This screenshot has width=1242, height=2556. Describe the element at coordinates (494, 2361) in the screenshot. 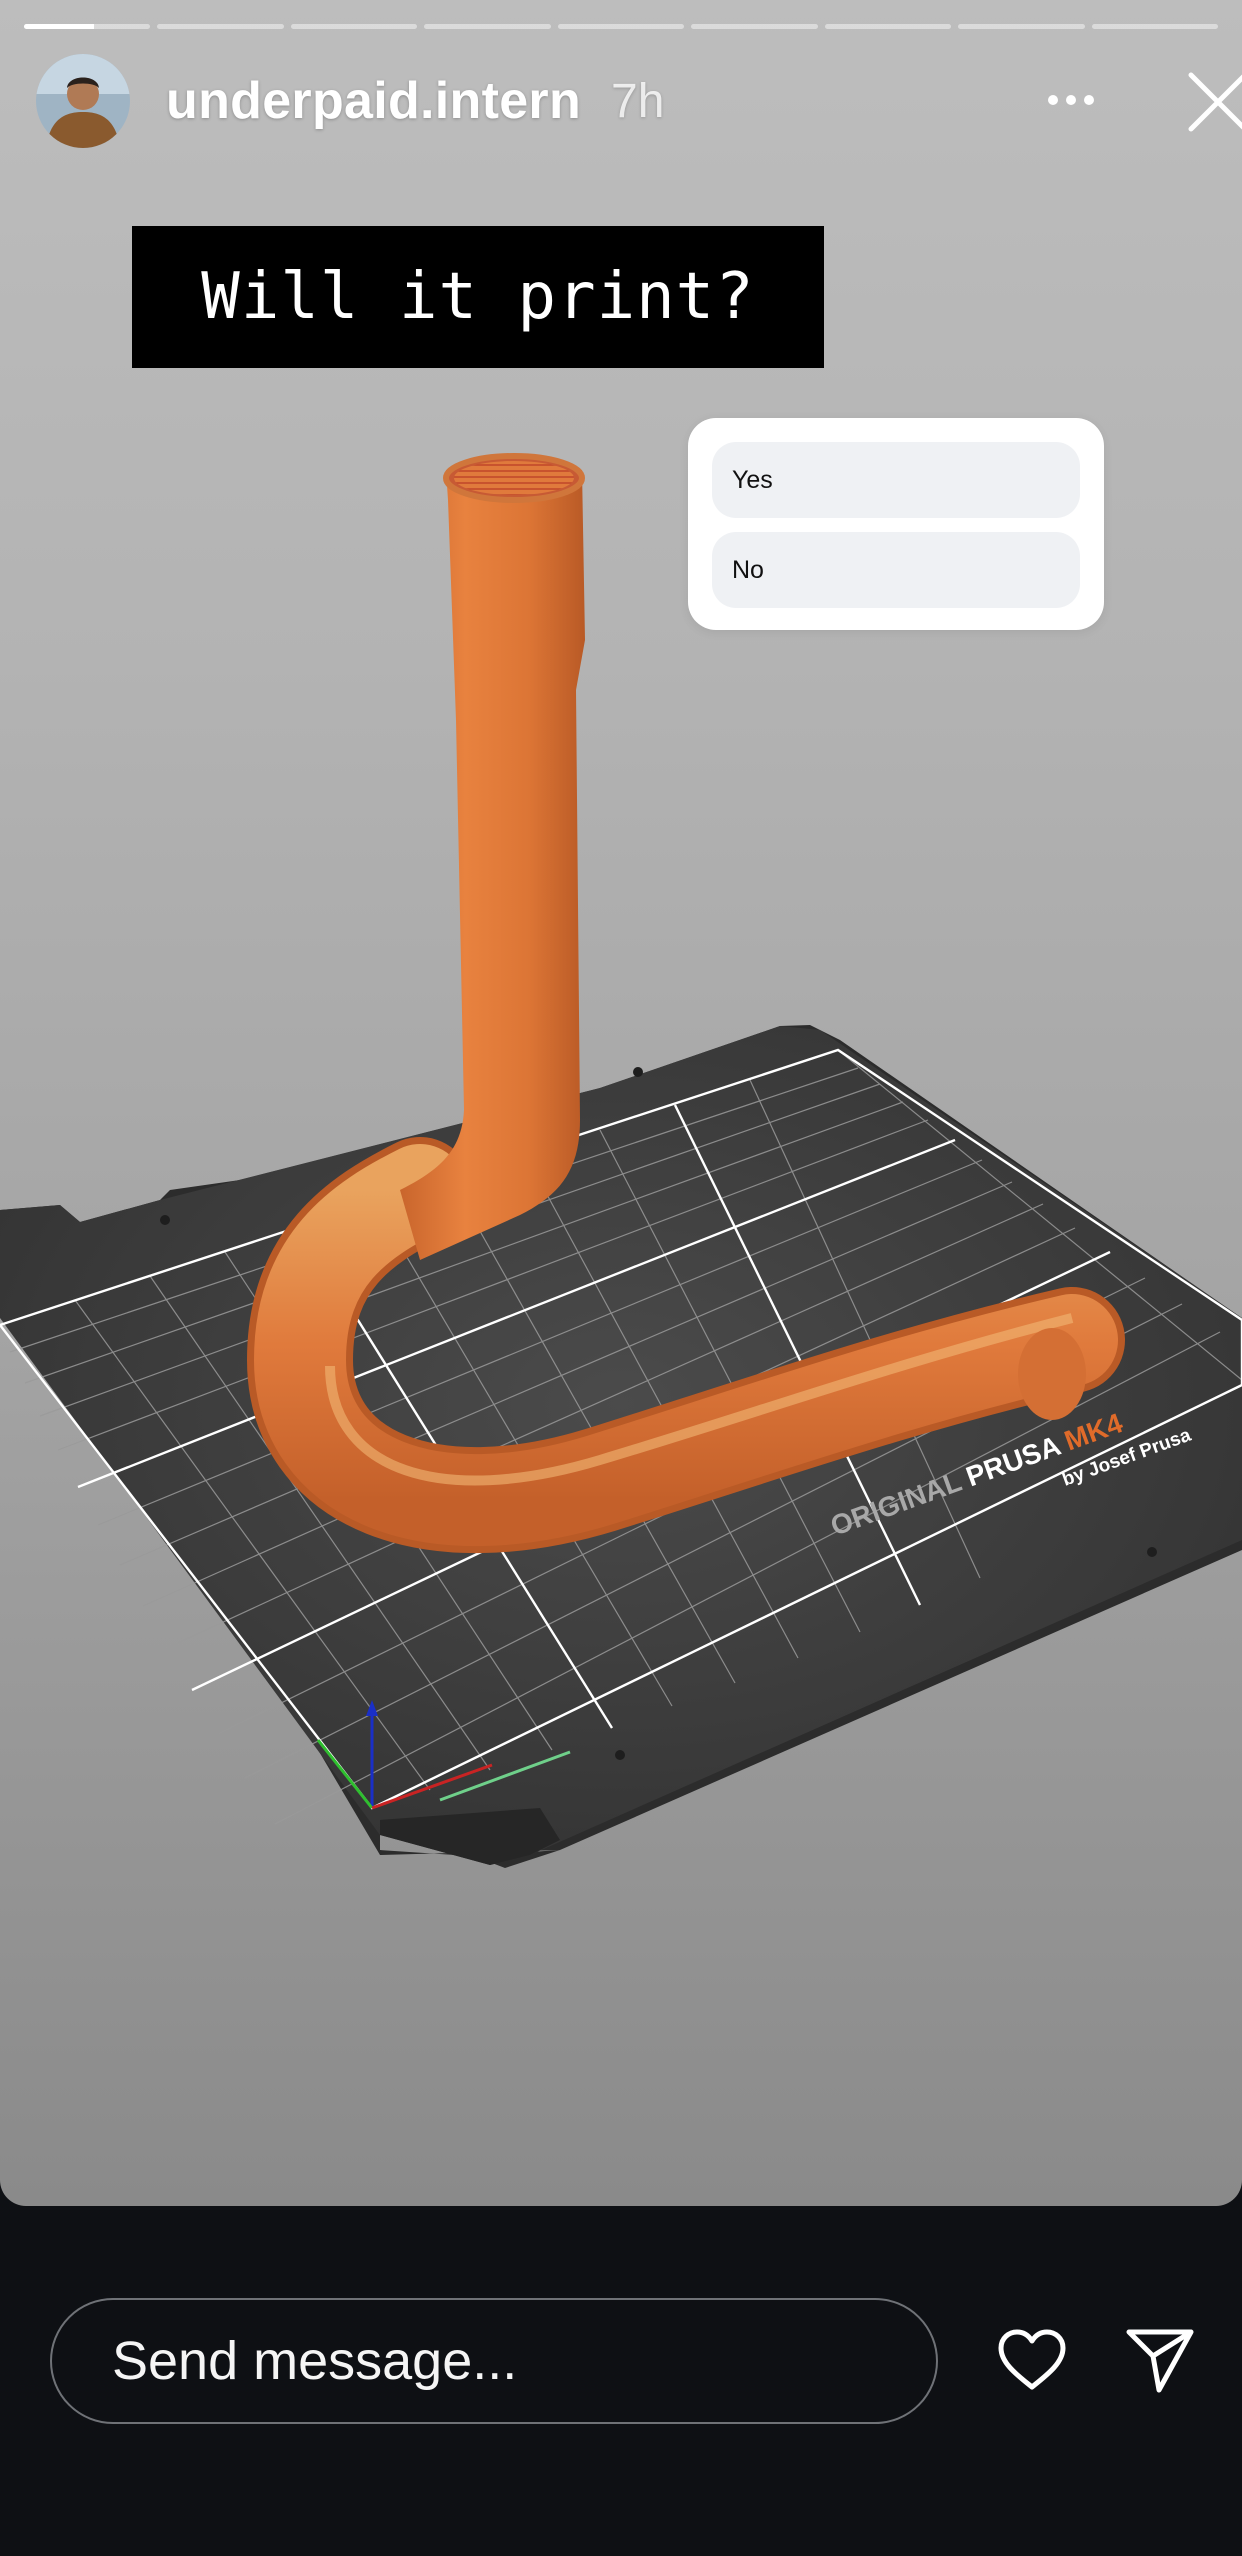

I see `send-message-input` at that location.